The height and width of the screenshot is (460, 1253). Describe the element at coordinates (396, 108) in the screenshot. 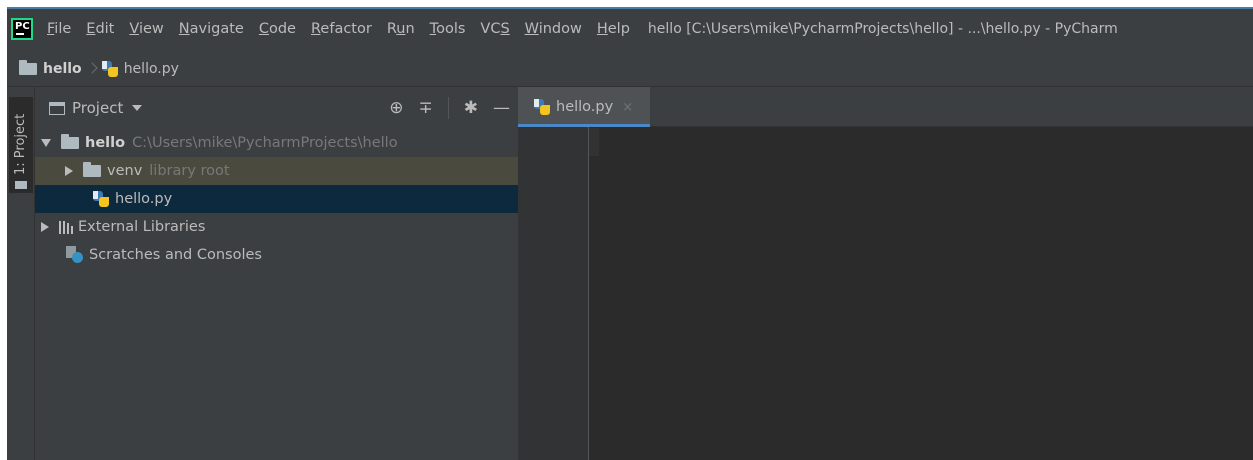

I see `locate-icon: ⊕` at that location.